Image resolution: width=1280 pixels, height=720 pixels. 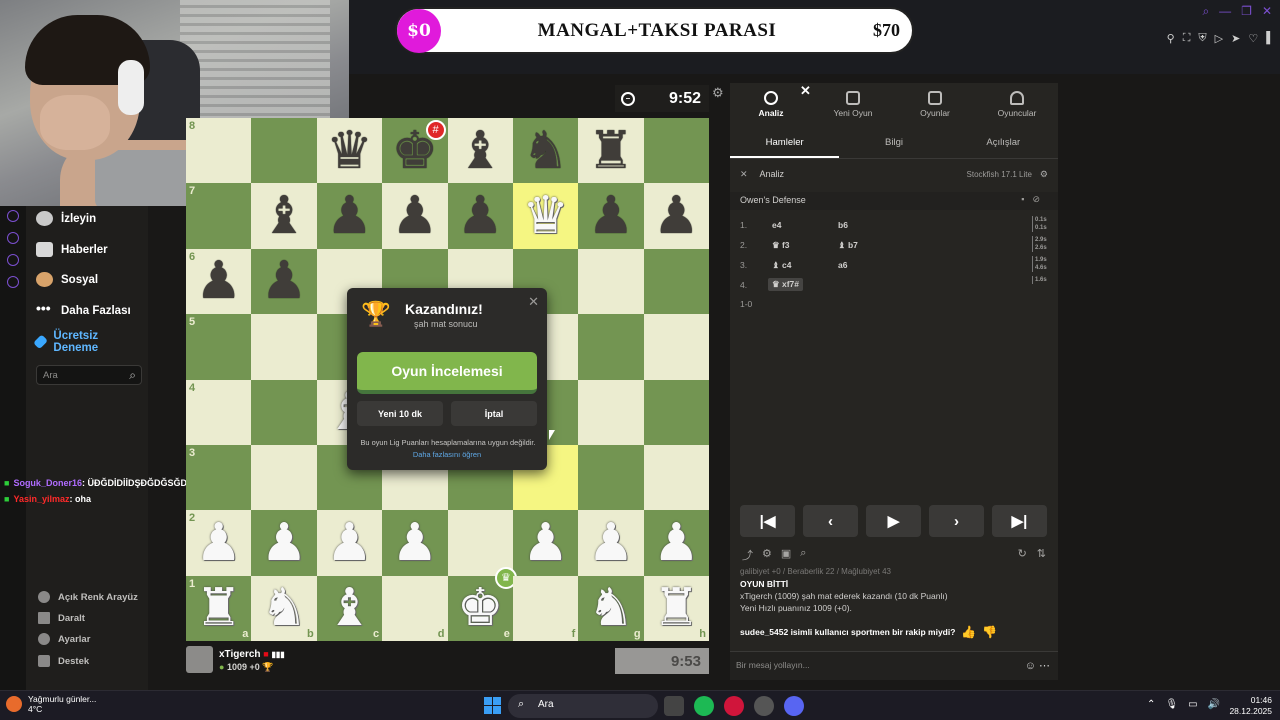 I want to click on square-h8, so click(x=676, y=151).